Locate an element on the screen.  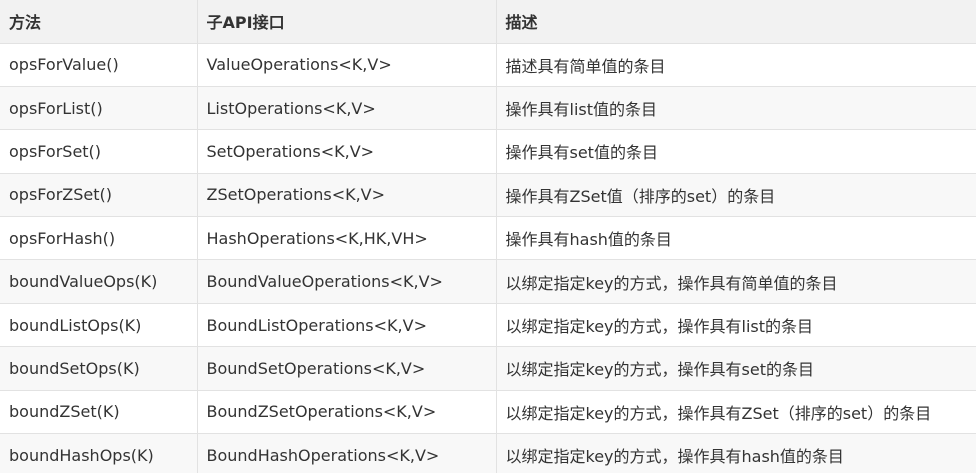
sub-api-cell: BoundZSetOperations<K,V> is located at coordinates (347, 412).